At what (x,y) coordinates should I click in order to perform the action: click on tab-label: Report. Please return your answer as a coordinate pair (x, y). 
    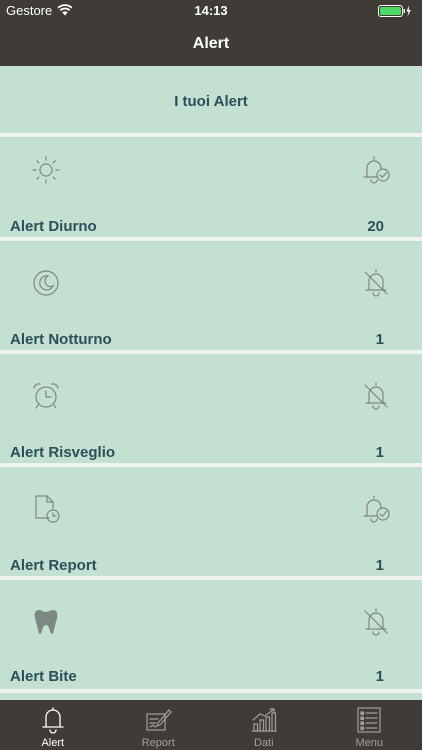
    Looking at the image, I should click on (158, 743).